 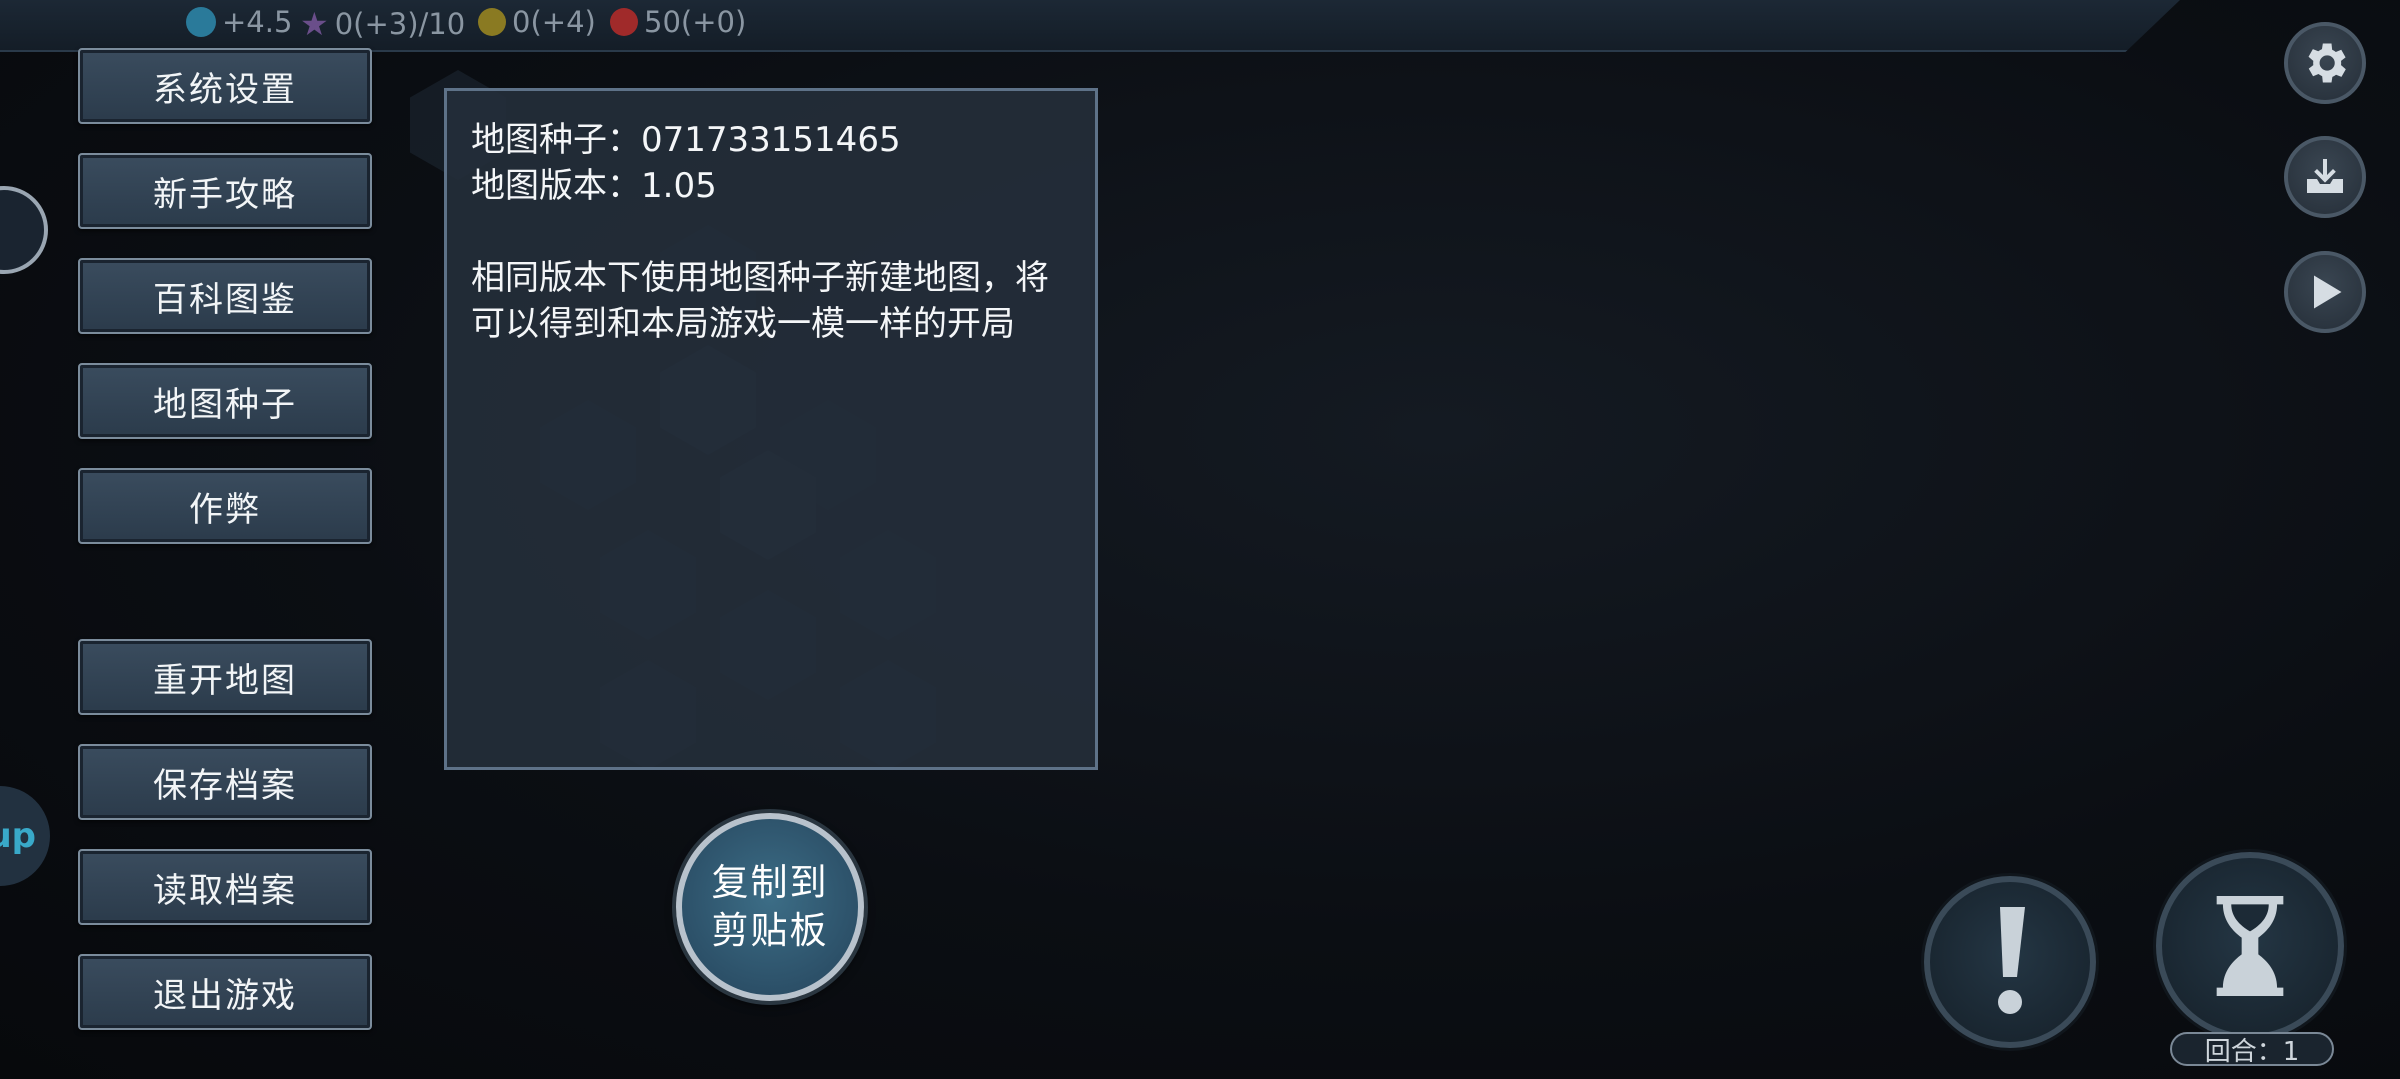 What do you see at coordinates (225, 506) in the screenshot?
I see `cheat-button: 作弊` at bounding box center [225, 506].